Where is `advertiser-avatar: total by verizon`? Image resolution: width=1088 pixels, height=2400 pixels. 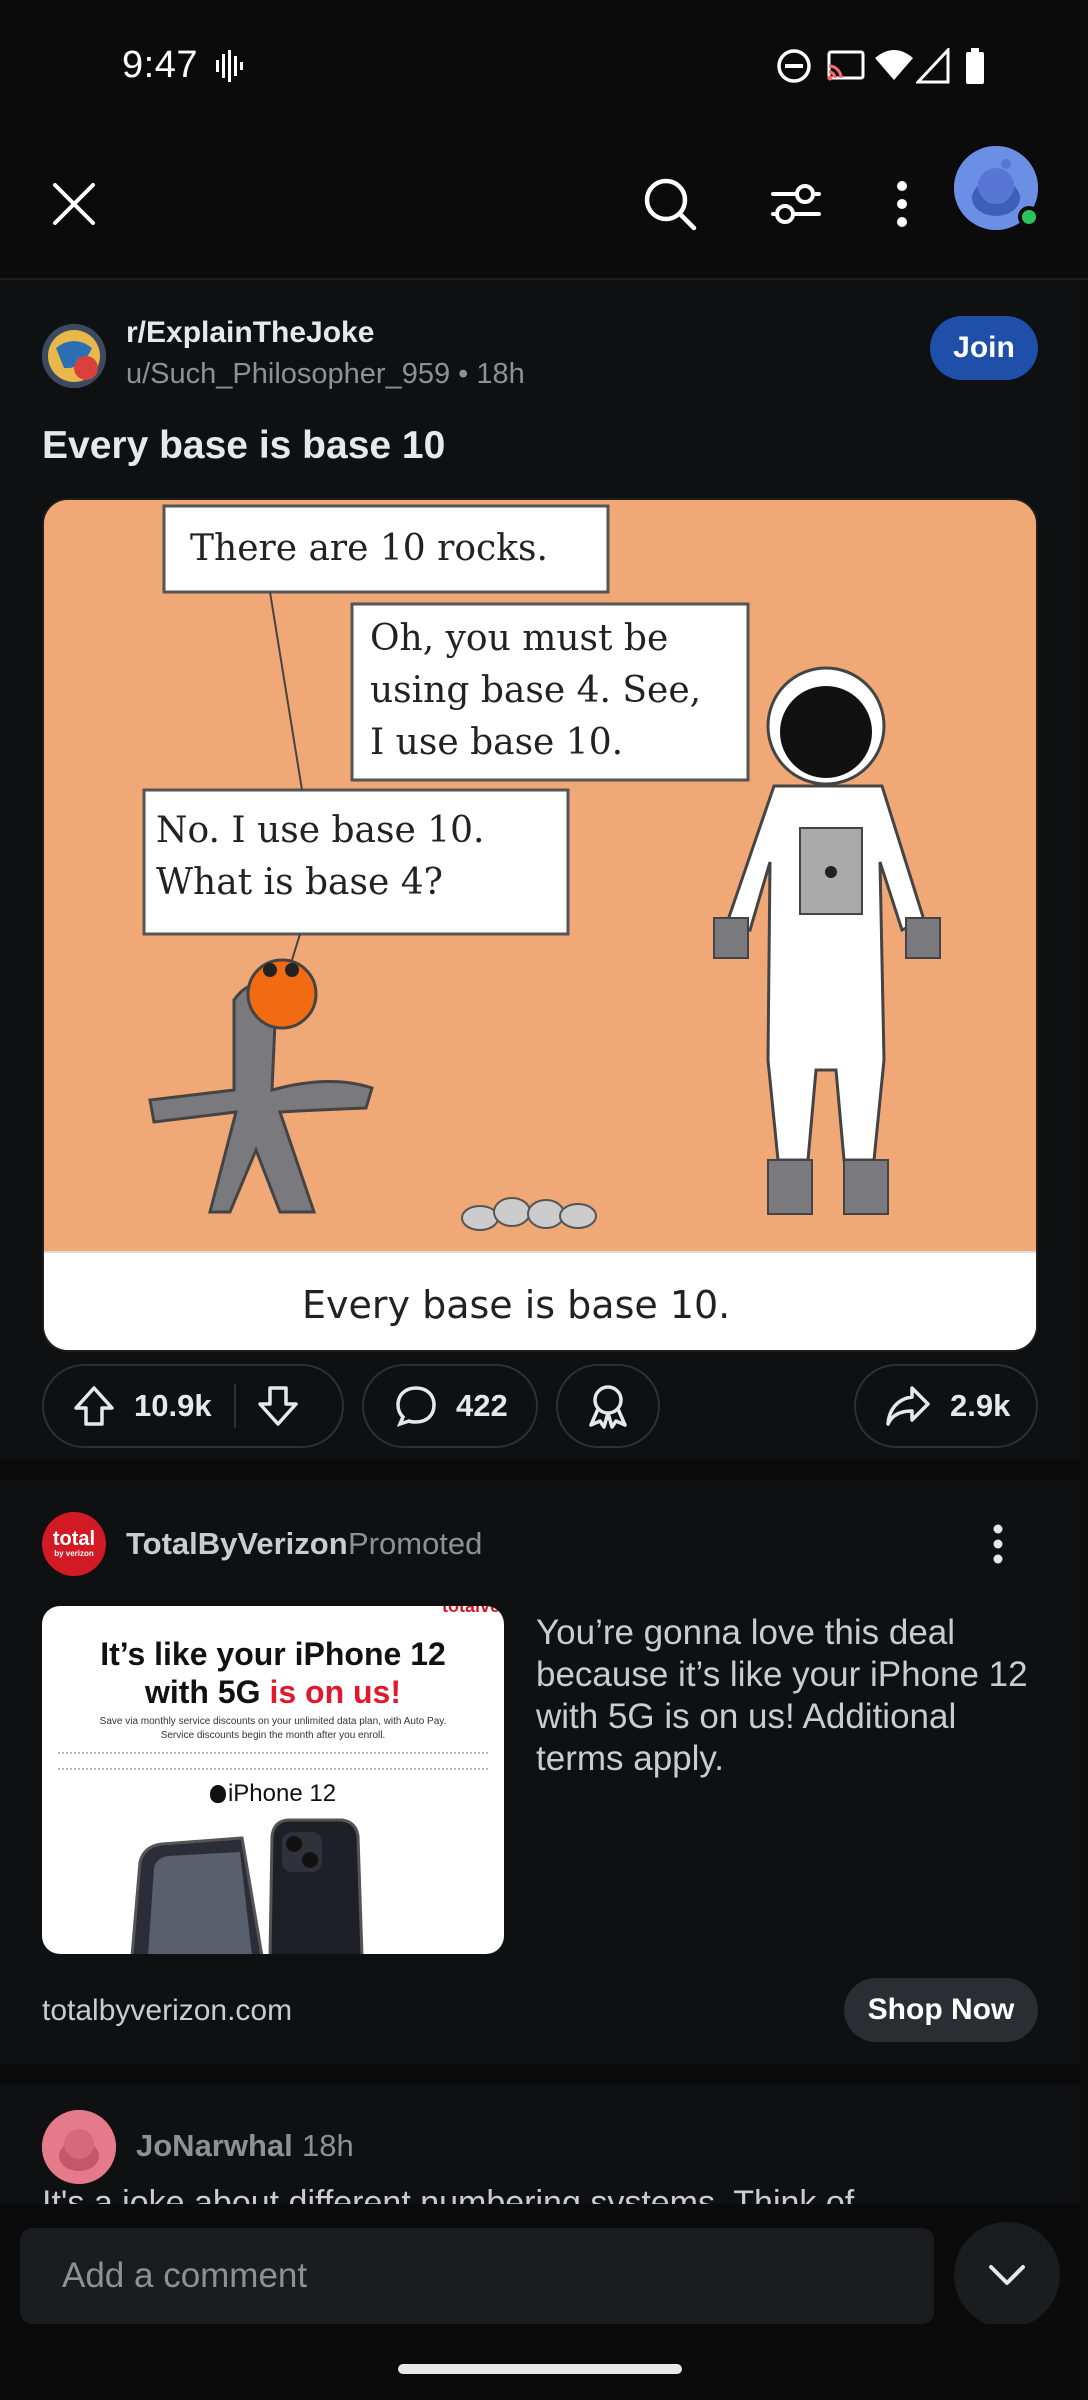 advertiser-avatar: total by verizon is located at coordinates (74, 1544).